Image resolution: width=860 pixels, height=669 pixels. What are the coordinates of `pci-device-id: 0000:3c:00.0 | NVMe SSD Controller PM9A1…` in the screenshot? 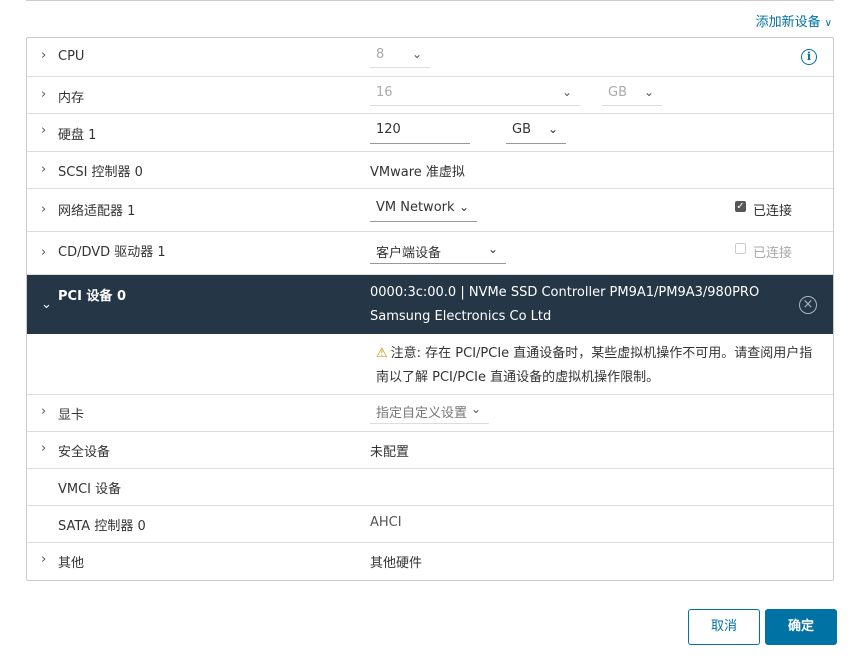 It's located at (565, 292).